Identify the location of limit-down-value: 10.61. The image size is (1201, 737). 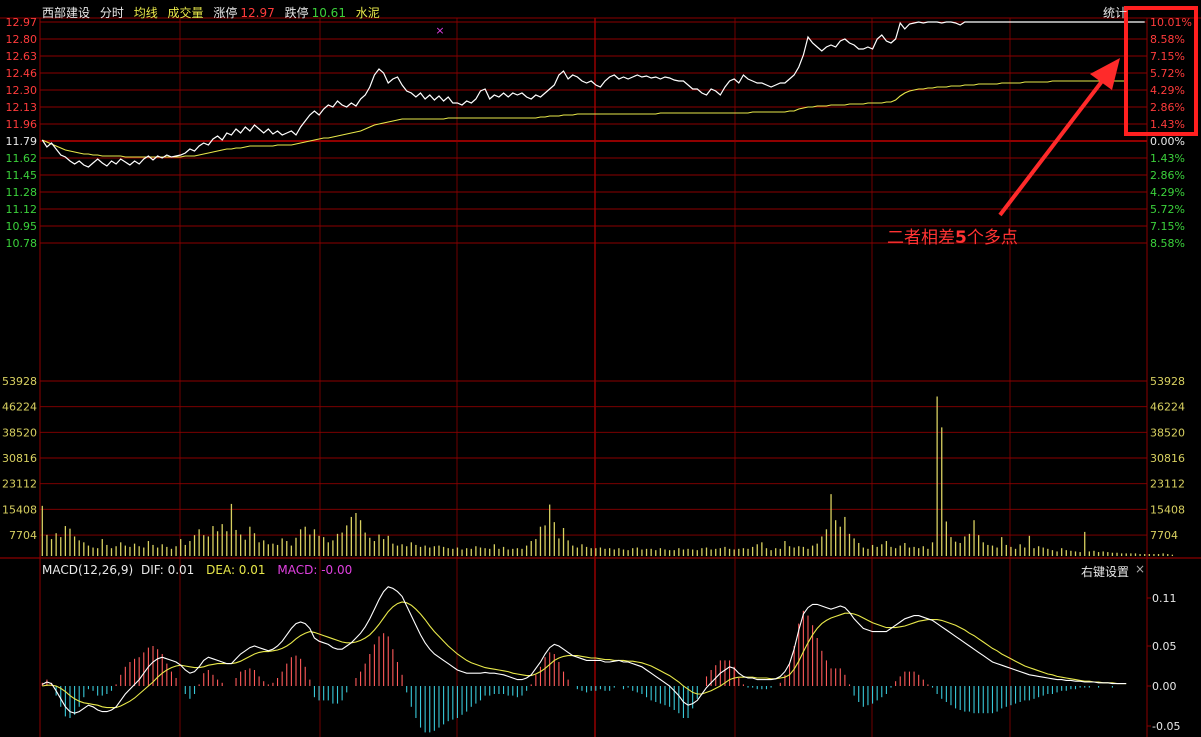
(328, 13).